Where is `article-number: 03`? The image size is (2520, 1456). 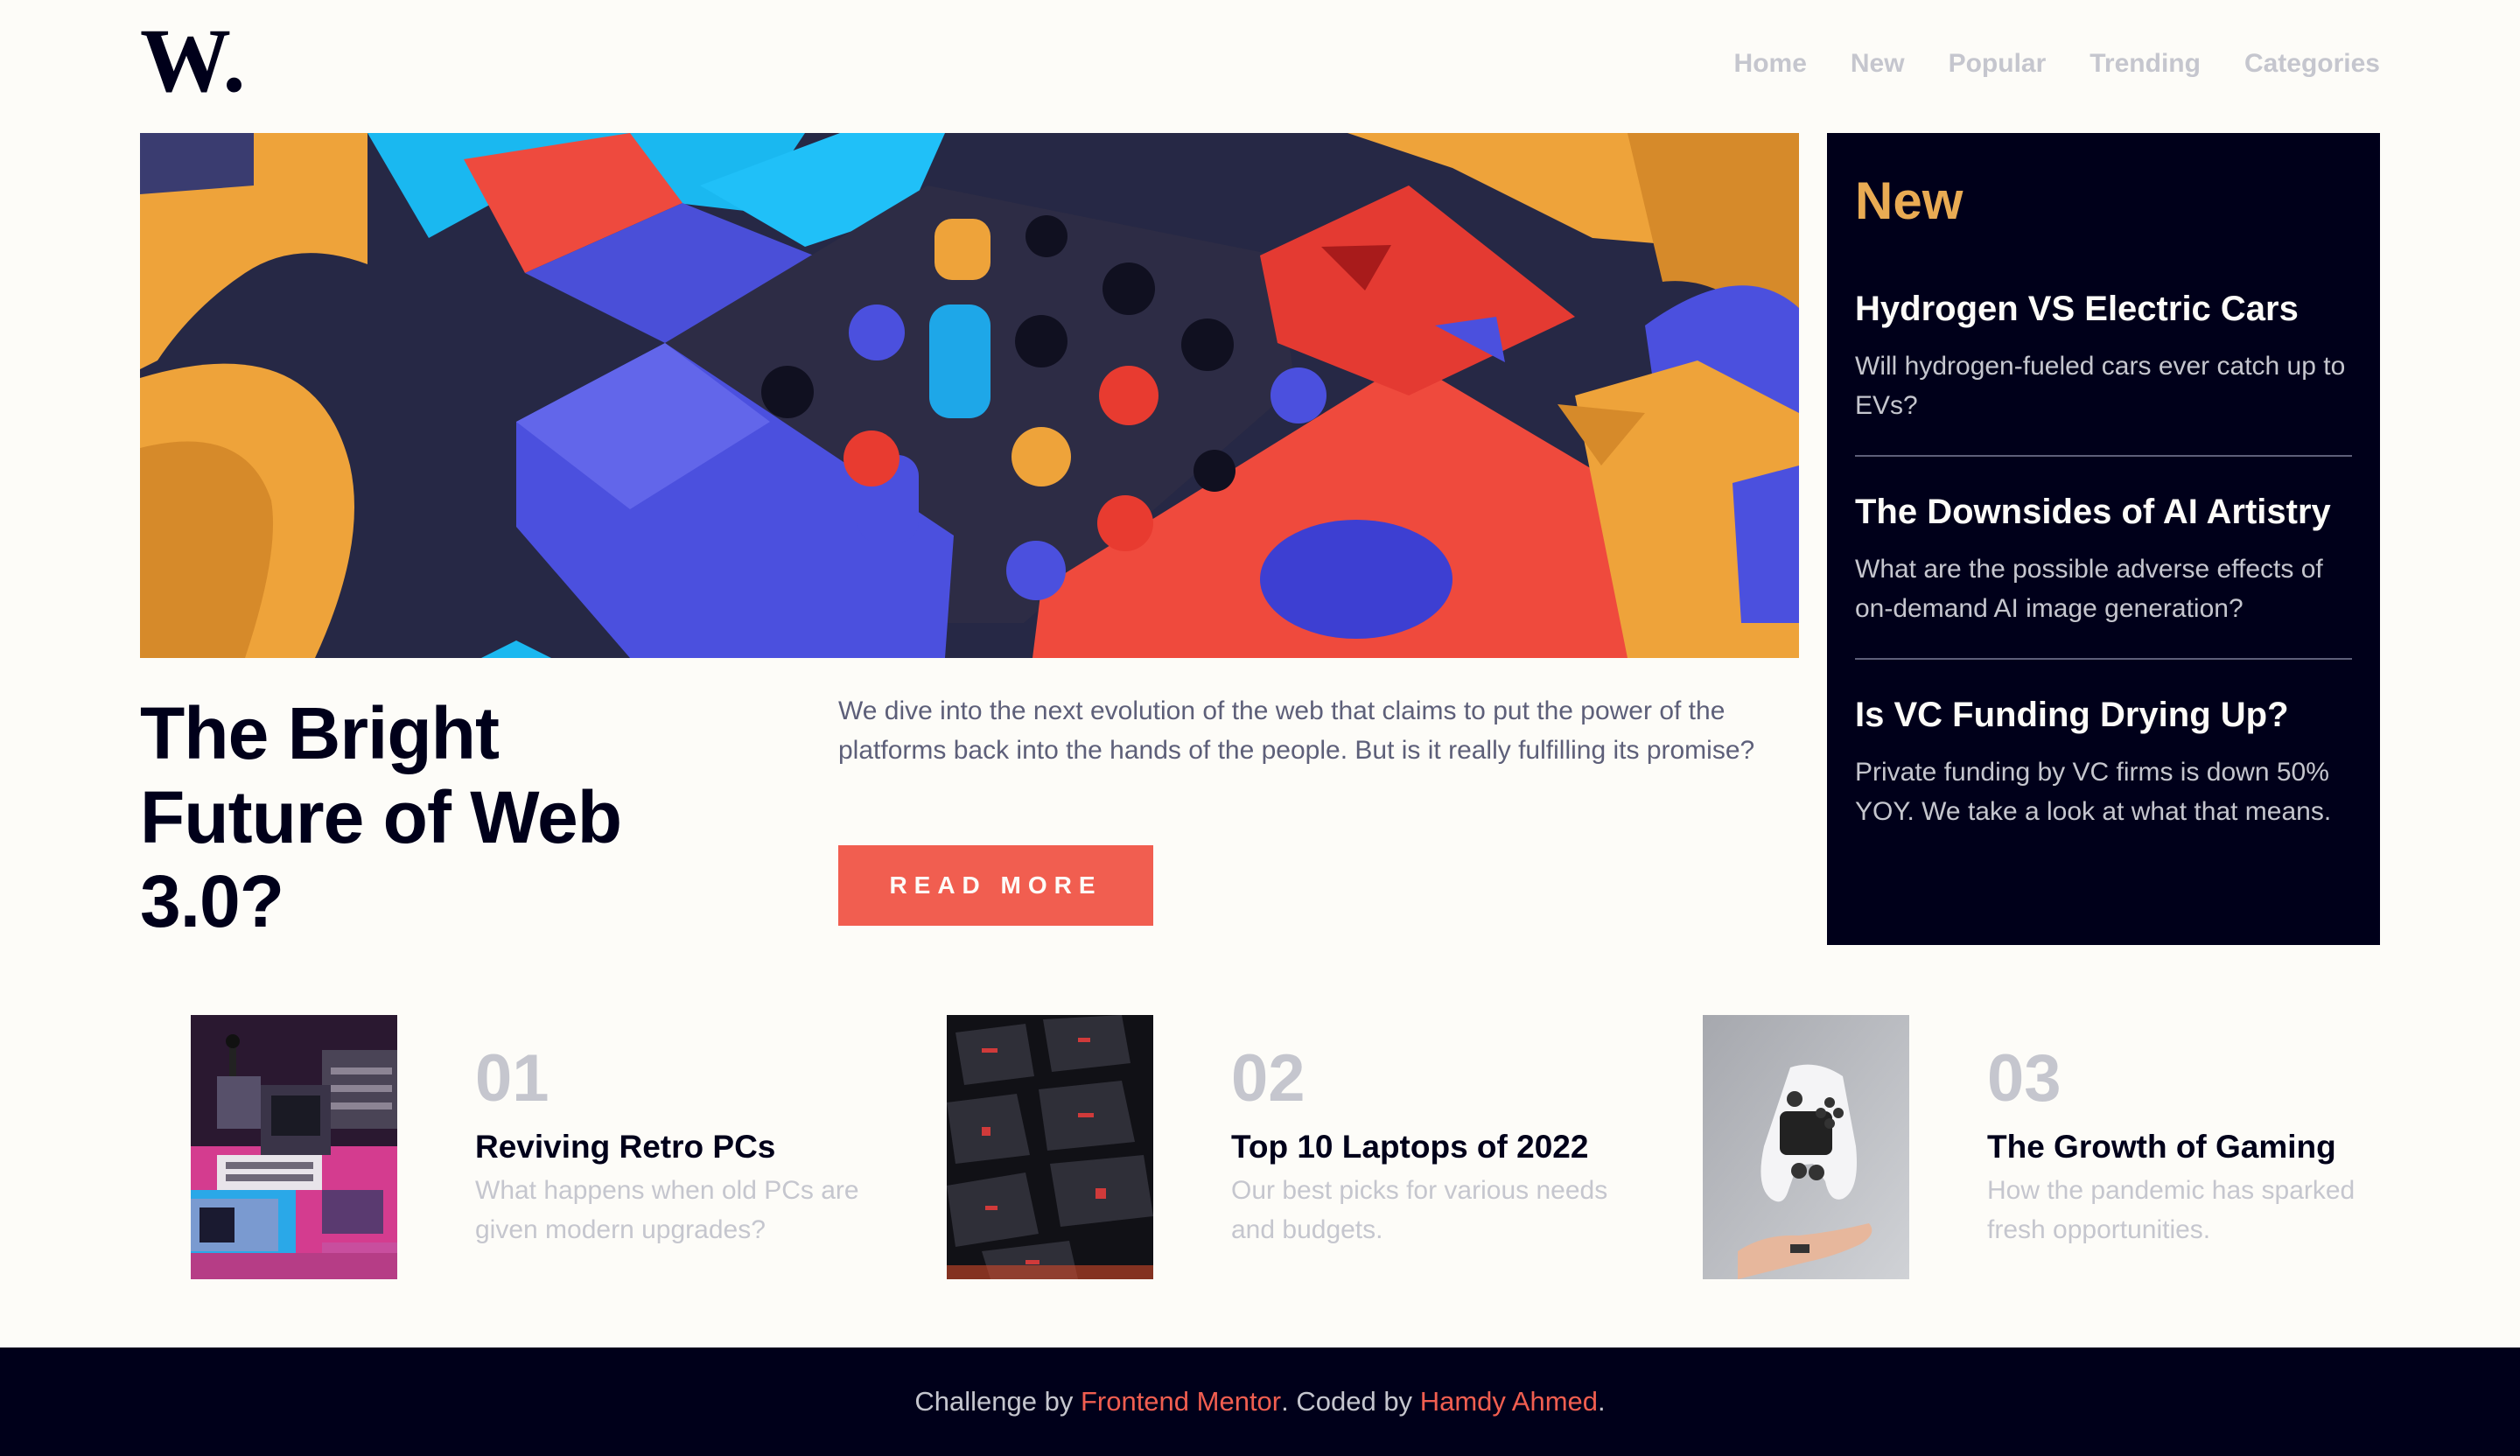 article-number: 03 is located at coordinates (2024, 1078).